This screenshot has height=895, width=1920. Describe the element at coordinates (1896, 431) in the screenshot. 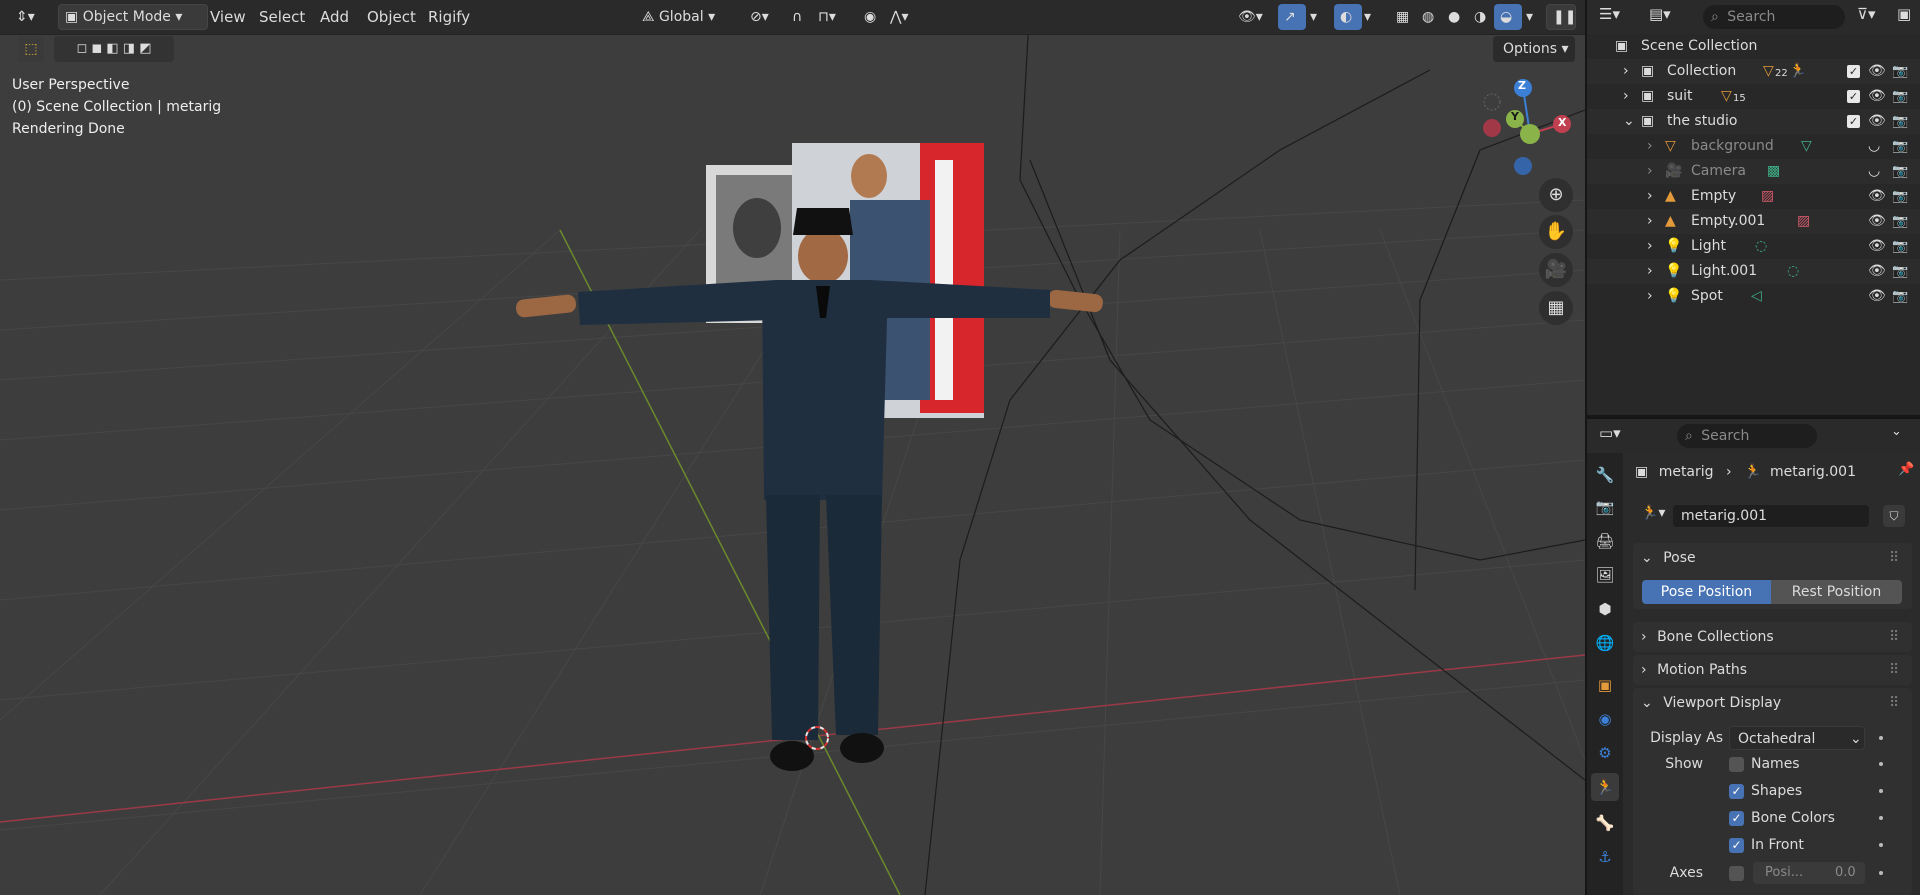

I see `chevron-down-icon: ⌄` at that location.